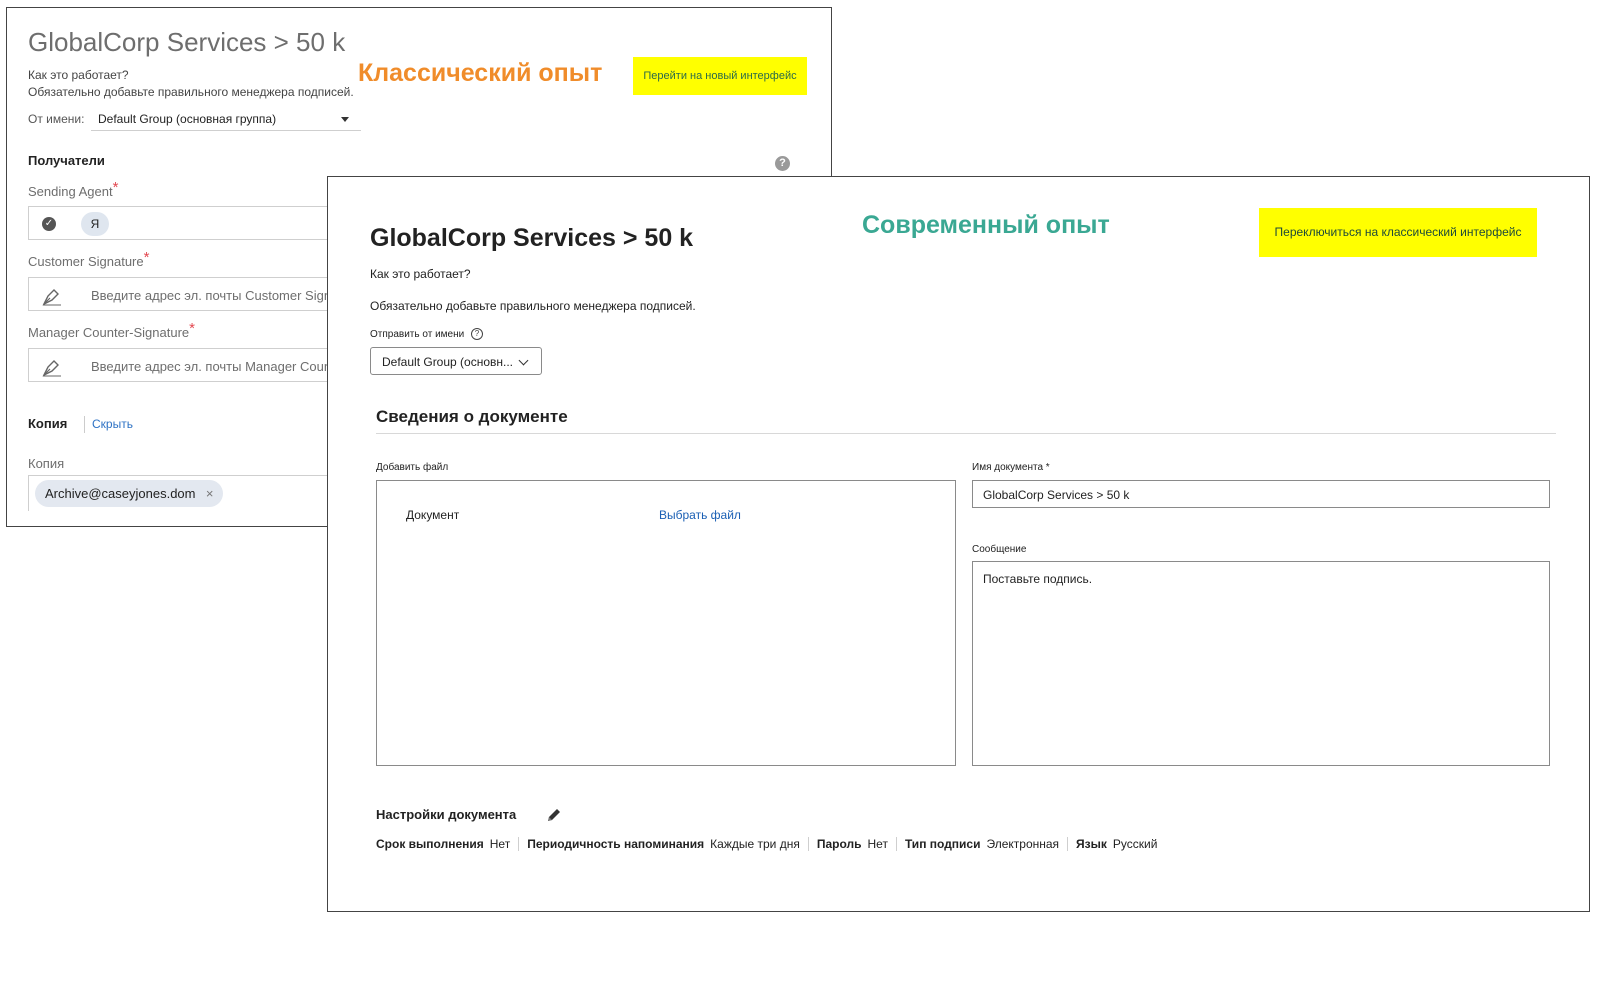 Image resolution: width=1600 pixels, height=993 pixels. I want to click on recipients-heading: Получатели, so click(66, 160).